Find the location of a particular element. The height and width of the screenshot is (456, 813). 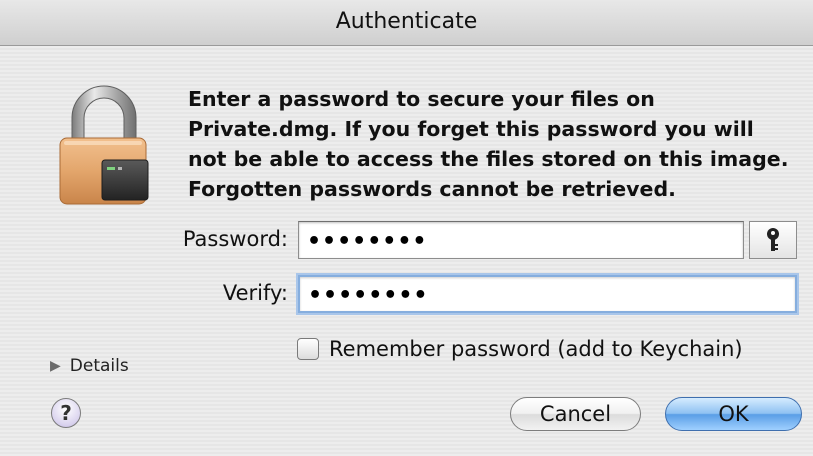

cancel-button: Cancel is located at coordinates (575, 414).